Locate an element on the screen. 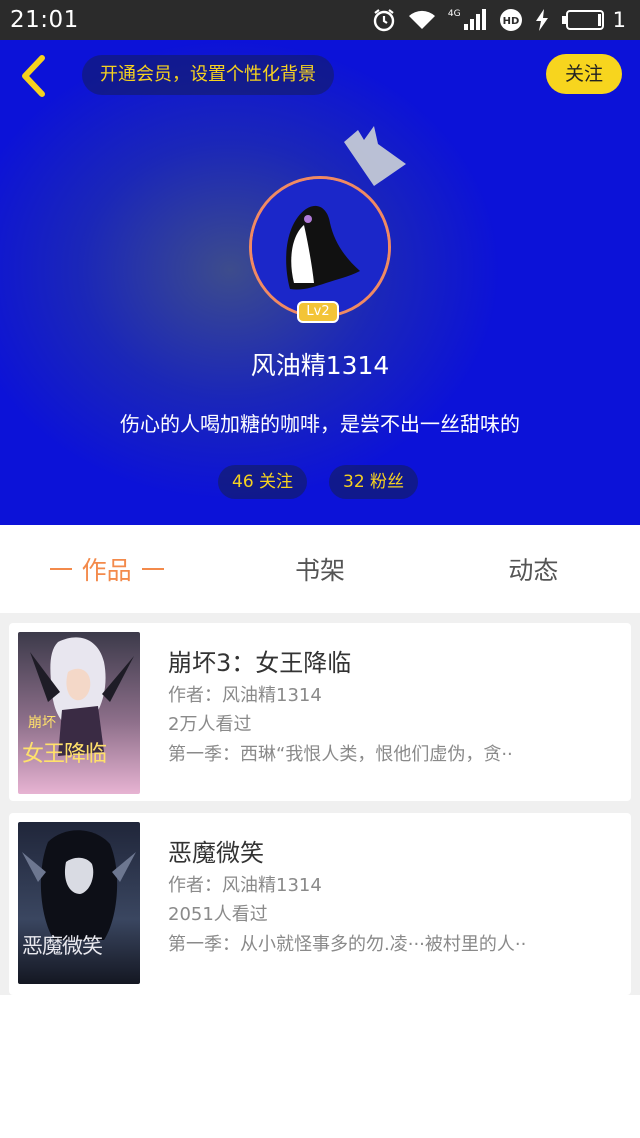 This screenshot has height=1138, width=640. charging-icon is located at coordinates (542, 20).